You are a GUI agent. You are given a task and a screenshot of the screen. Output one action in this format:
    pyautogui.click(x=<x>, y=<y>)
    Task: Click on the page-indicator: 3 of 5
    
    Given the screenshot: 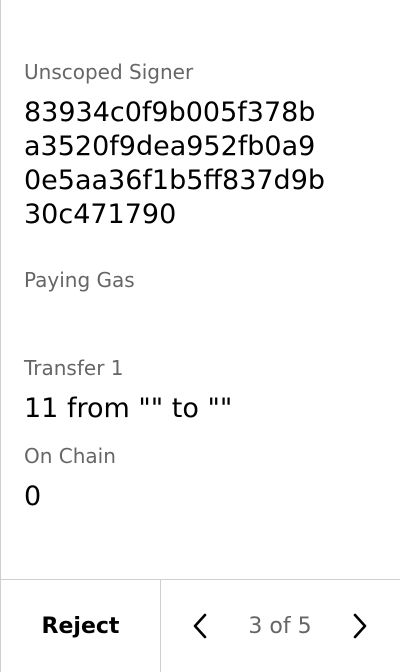 What is the action you would take?
    pyautogui.click(x=280, y=626)
    